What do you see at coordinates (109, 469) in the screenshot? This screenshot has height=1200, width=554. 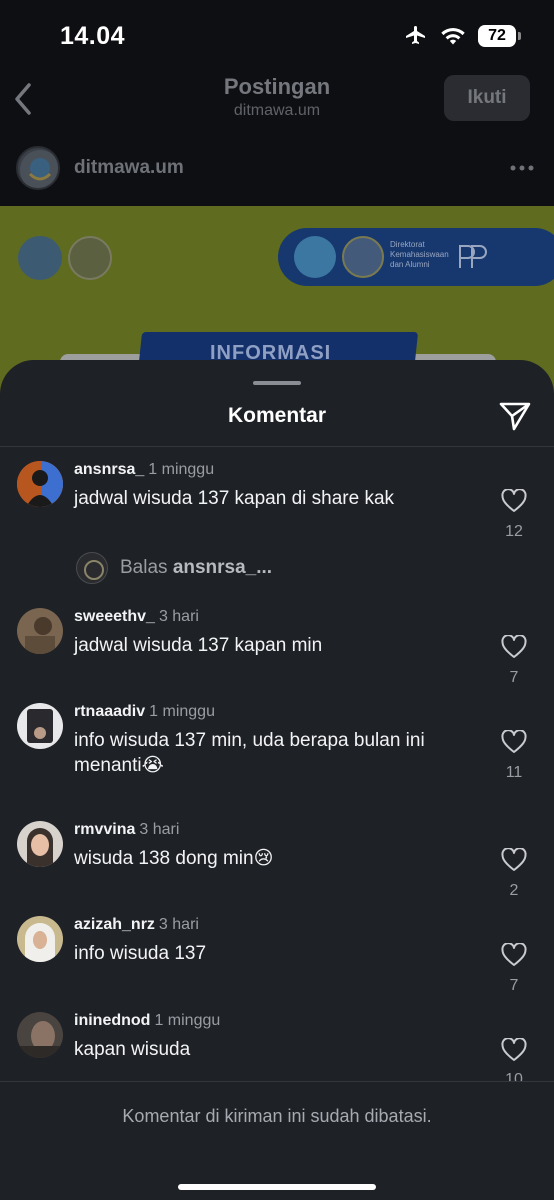 I see `comment-username: ansnrsa_` at bounding box center [109, 469].